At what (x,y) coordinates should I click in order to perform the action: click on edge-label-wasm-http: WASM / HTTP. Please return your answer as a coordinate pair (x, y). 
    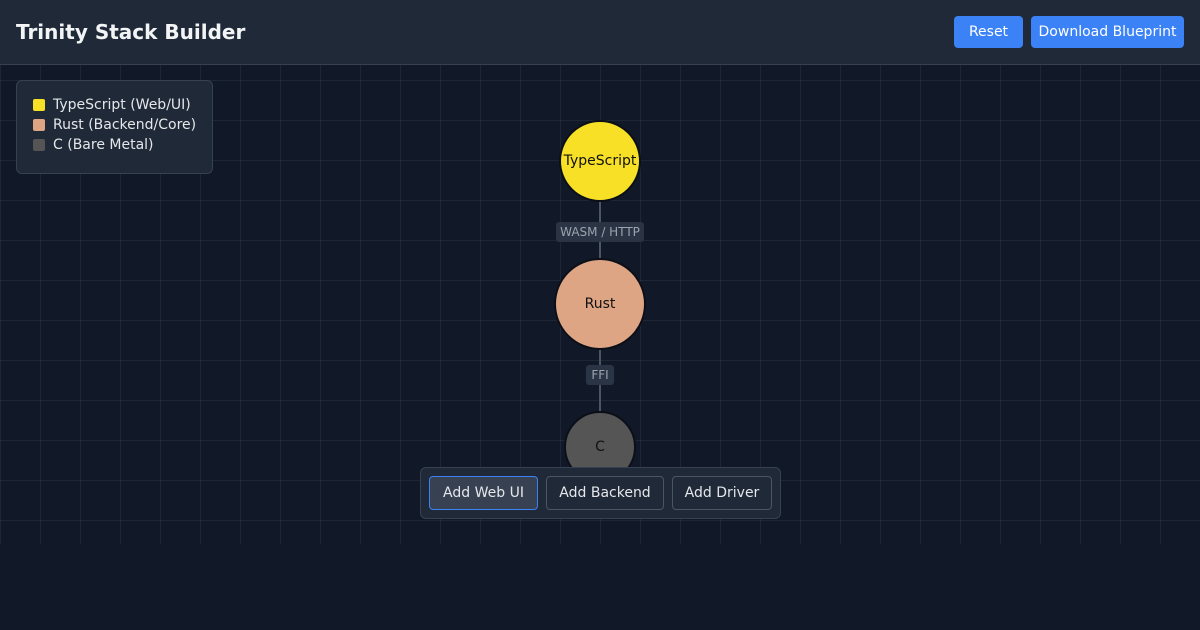
    Looking at the image, I should click on (600, 232).